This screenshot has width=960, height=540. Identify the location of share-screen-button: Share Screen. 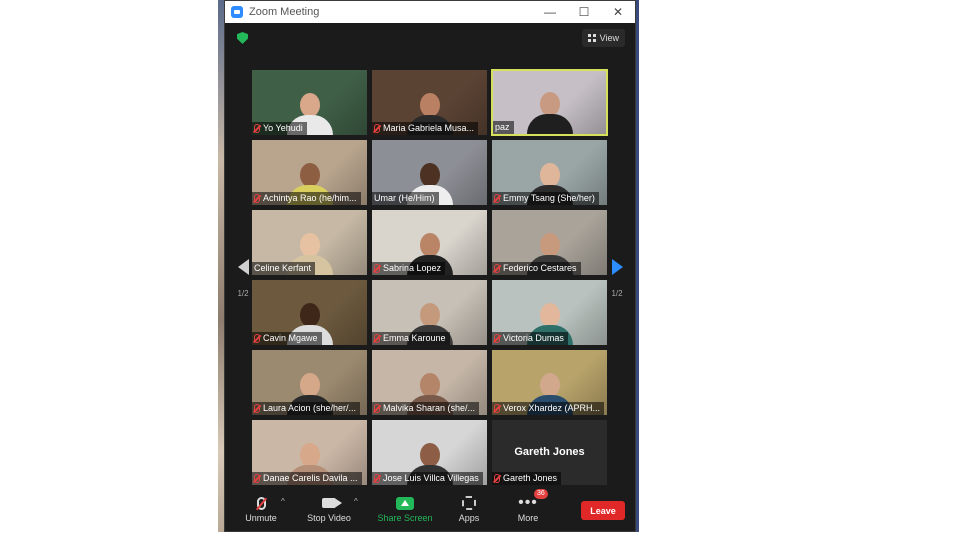
(405, 508).